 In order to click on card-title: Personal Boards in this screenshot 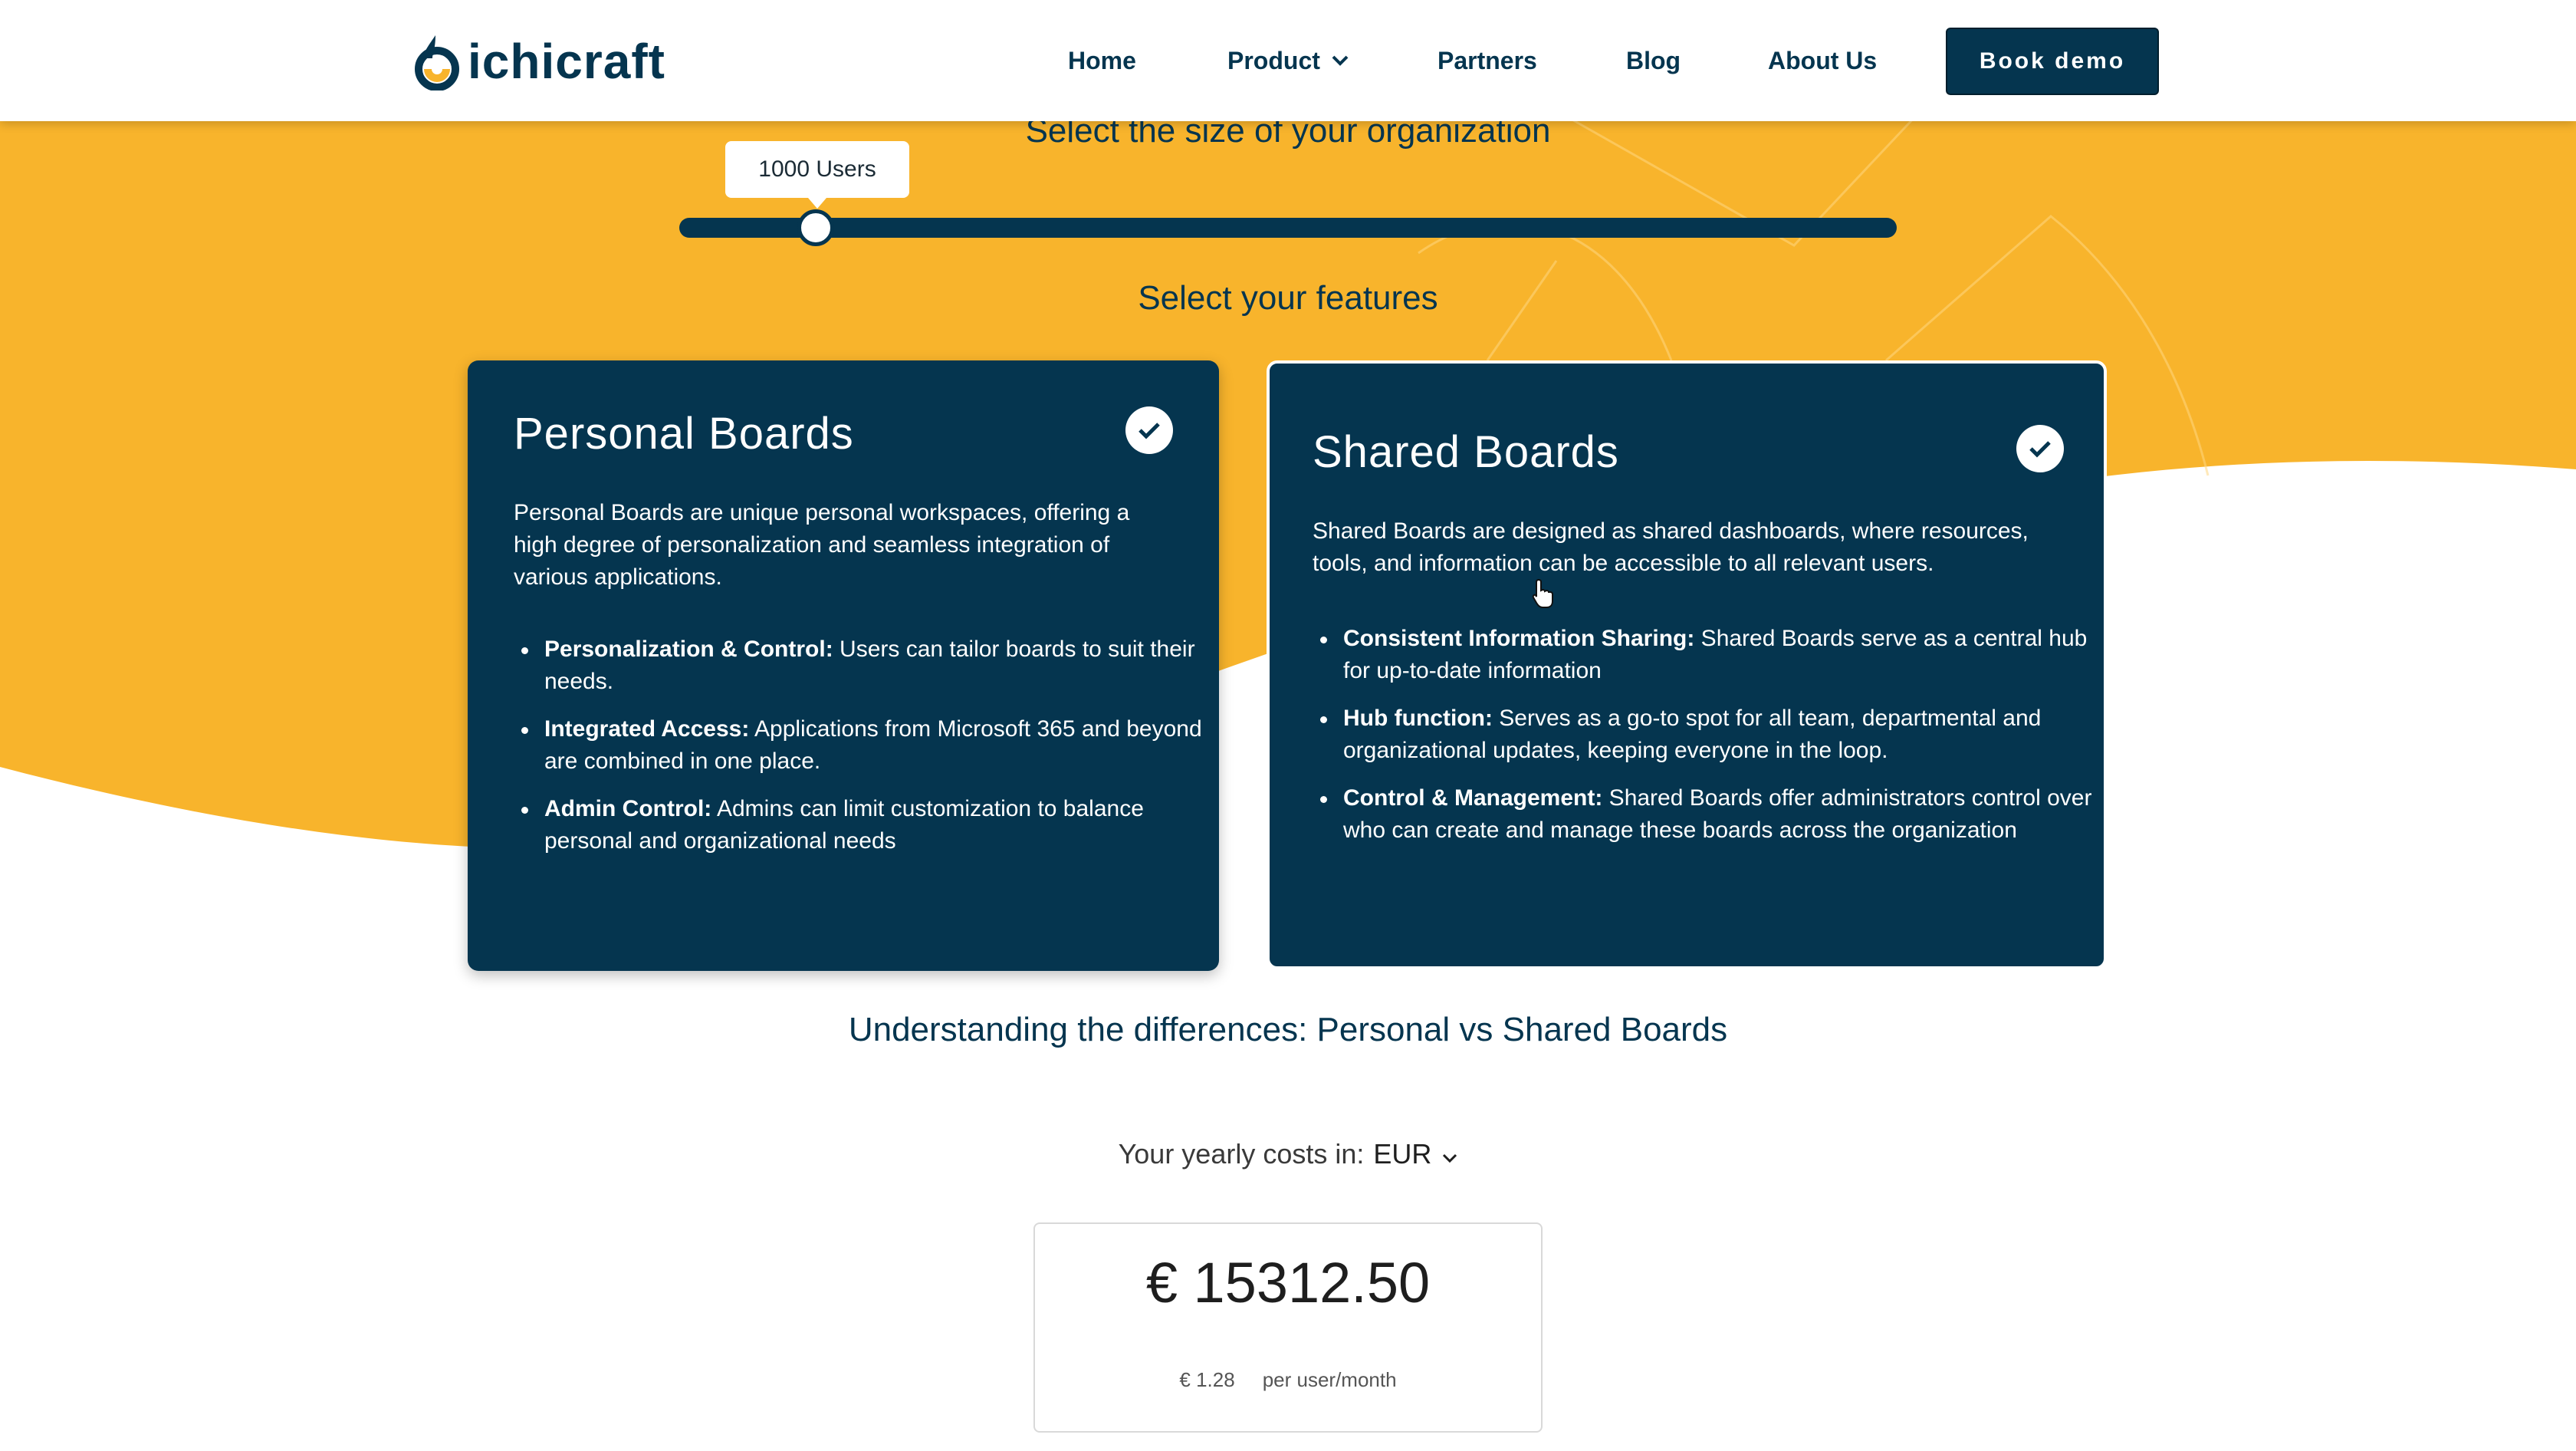, I will do `click(684, 434)`.